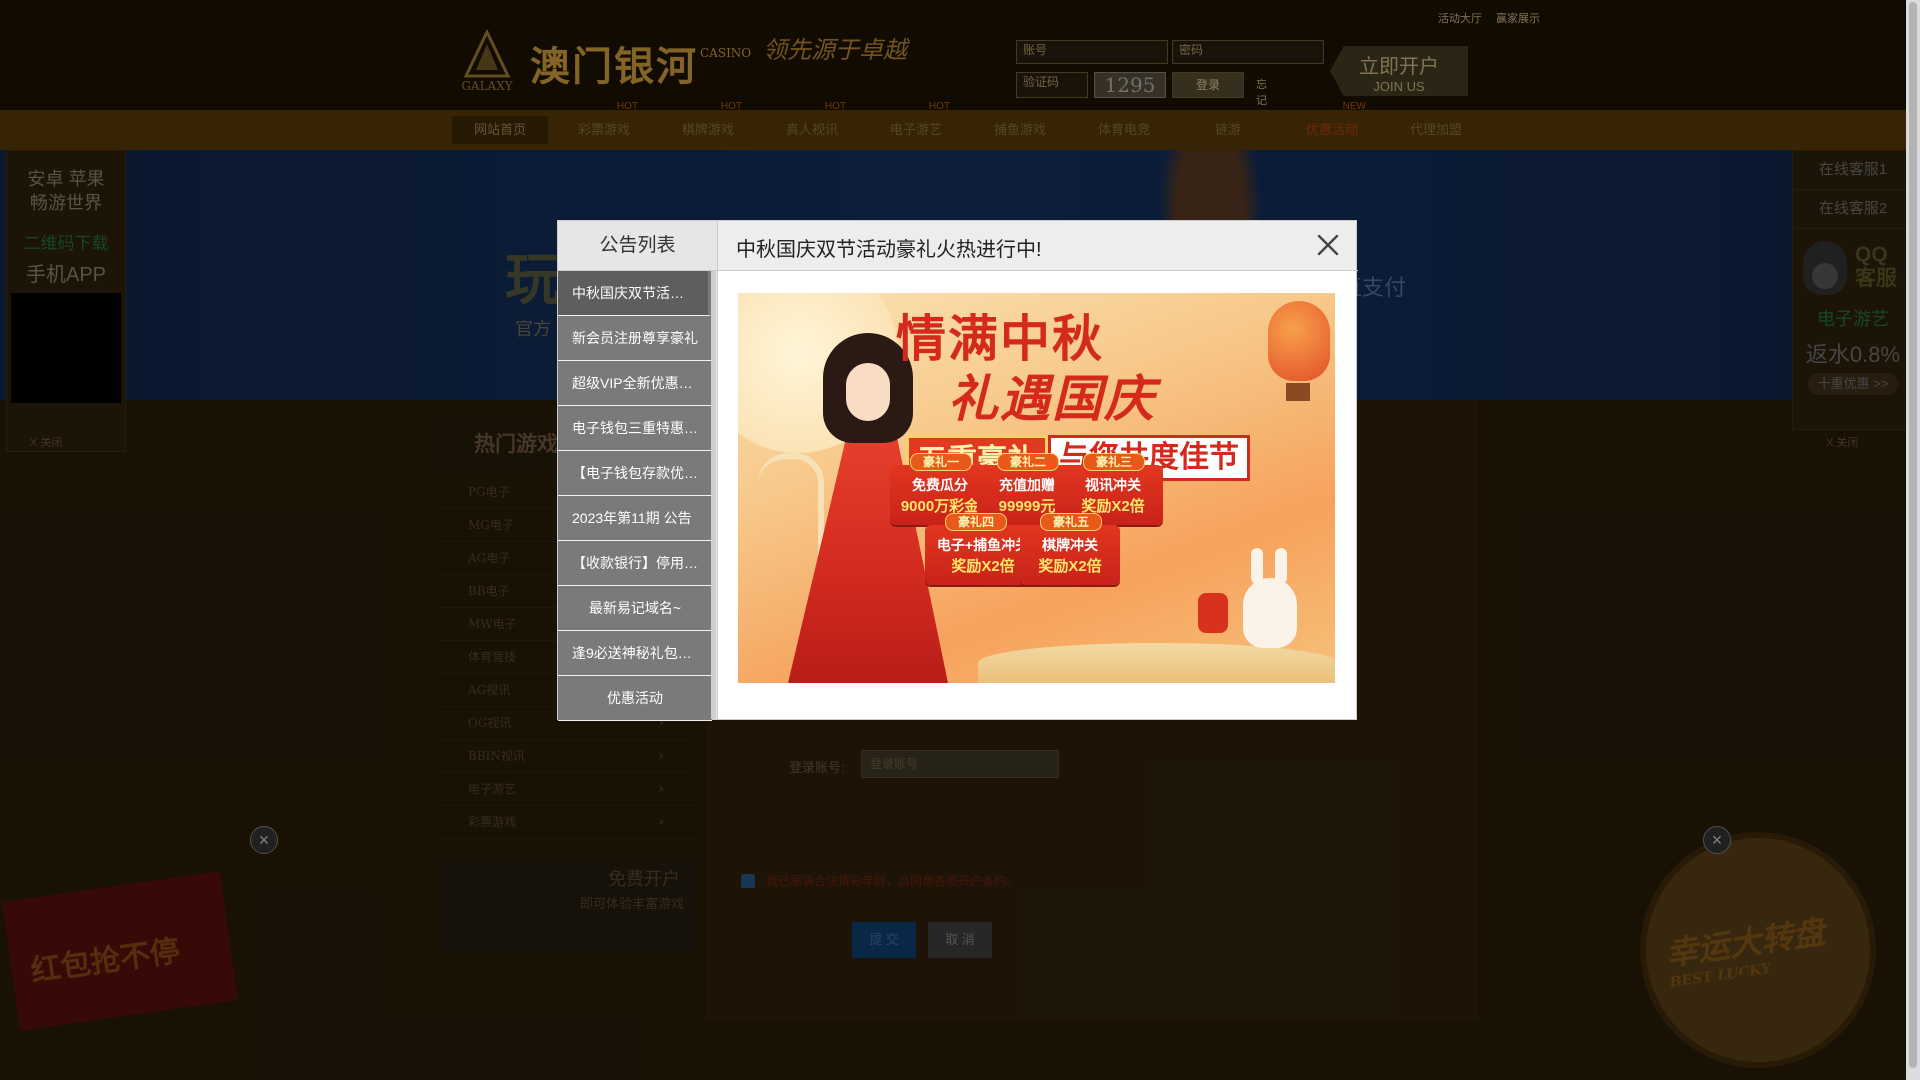 This screenshot has height=1080, width=1920. I want to click on promo-gift-tag: 豪礼四, so click(976, 522).